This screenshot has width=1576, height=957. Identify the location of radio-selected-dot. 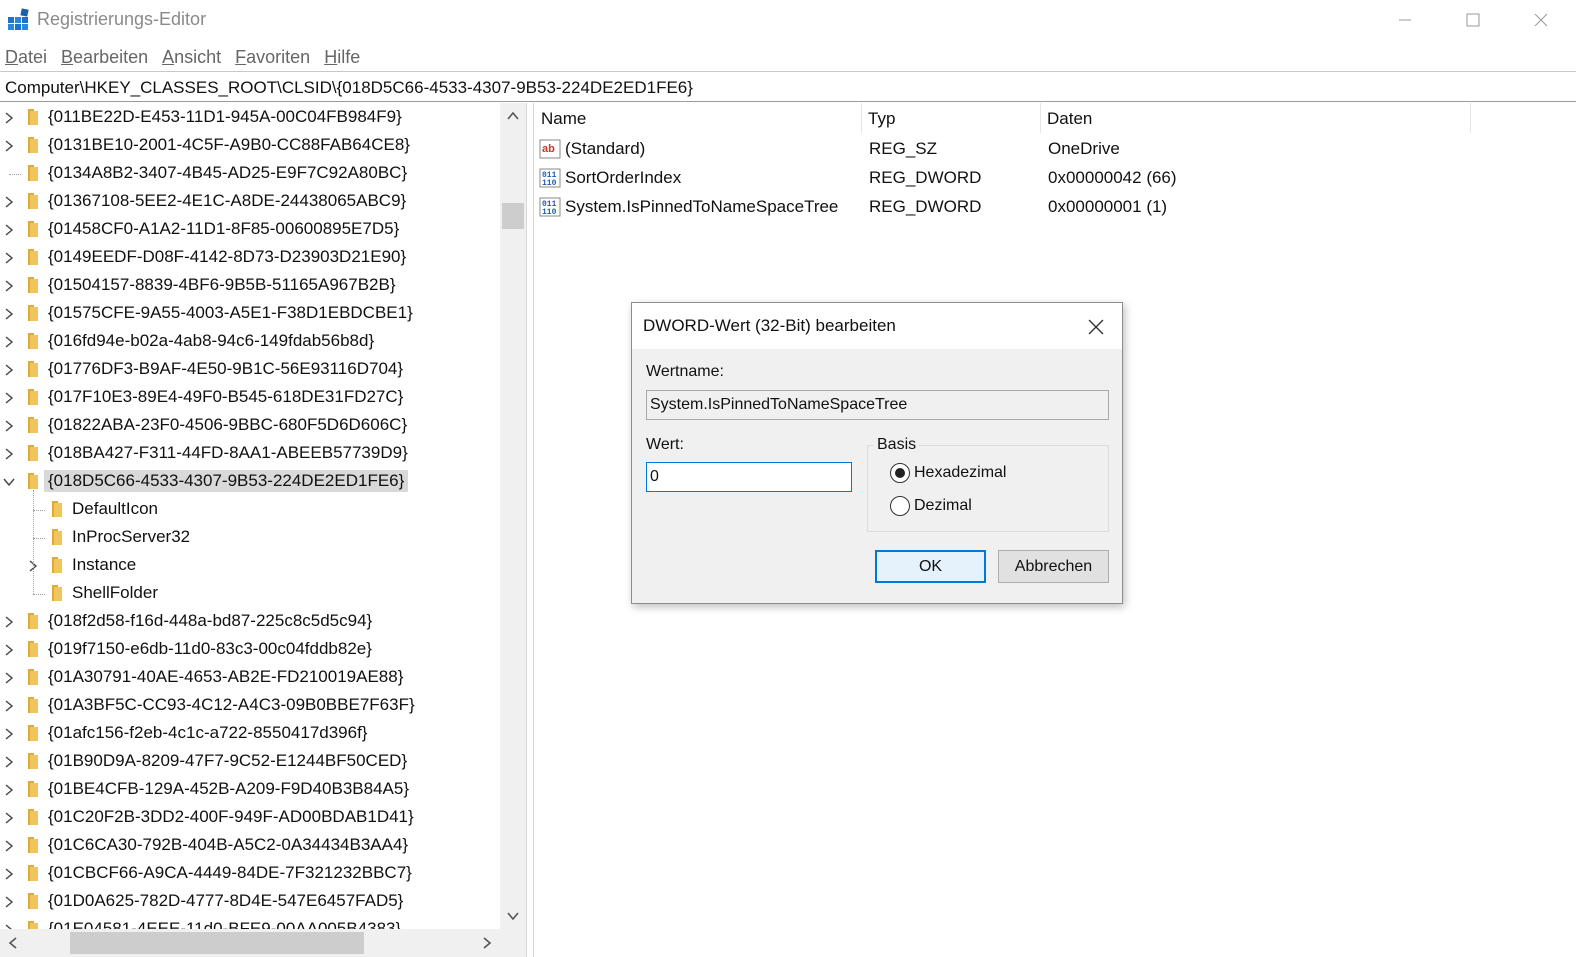
(900, 473).